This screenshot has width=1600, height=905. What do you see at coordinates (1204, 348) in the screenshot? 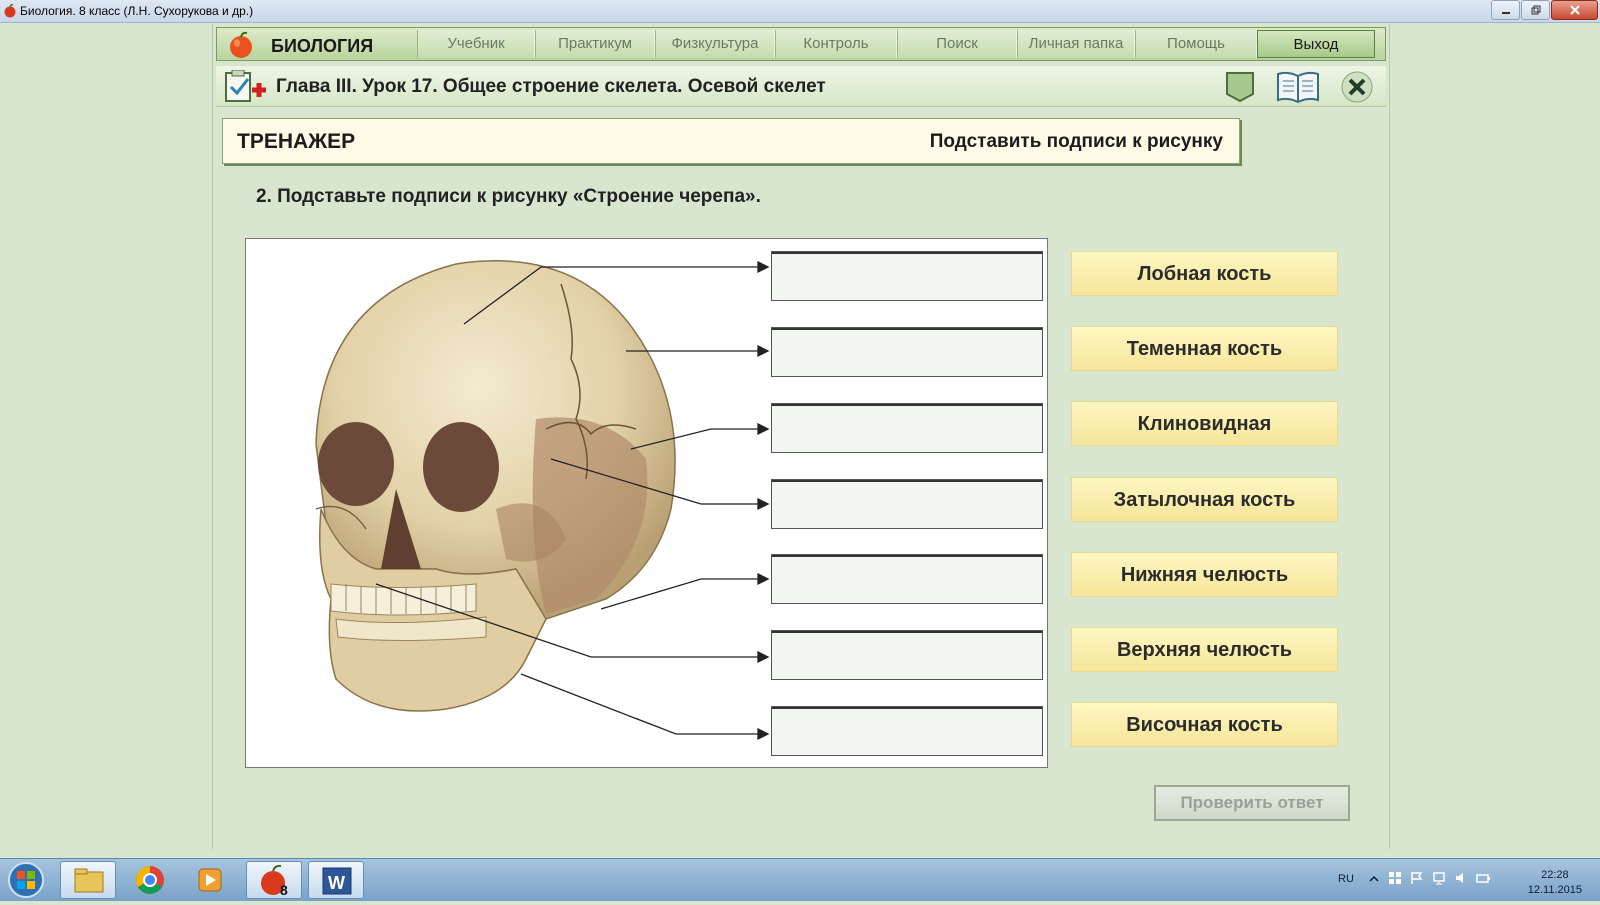
I see `label-parietal-bone: Теменная кость` at bounding box center [1204, 348].